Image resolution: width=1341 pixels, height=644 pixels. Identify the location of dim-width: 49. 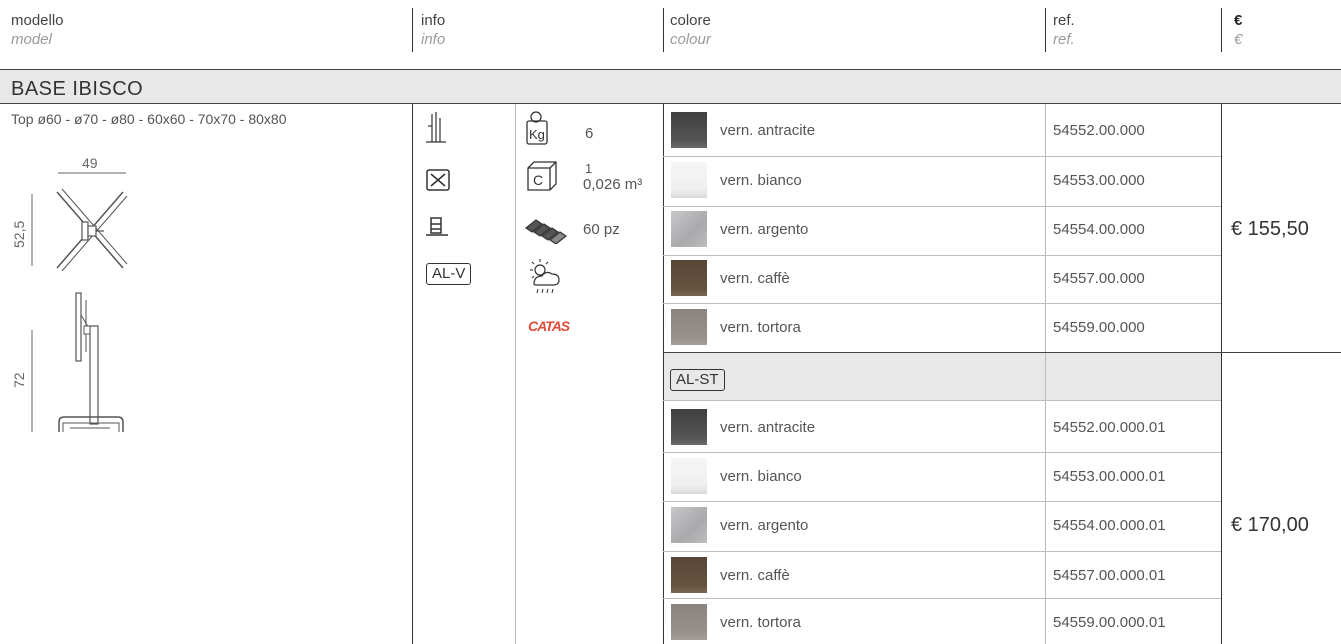
(90, 163).